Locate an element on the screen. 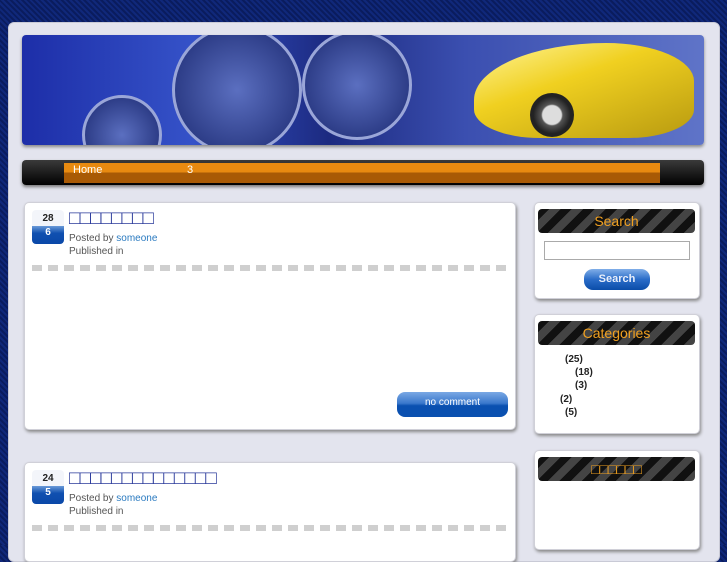 The width and height of the screenshot is (727, 562). post-title: □□□□□□□□ is located at coordinates (111, 219).